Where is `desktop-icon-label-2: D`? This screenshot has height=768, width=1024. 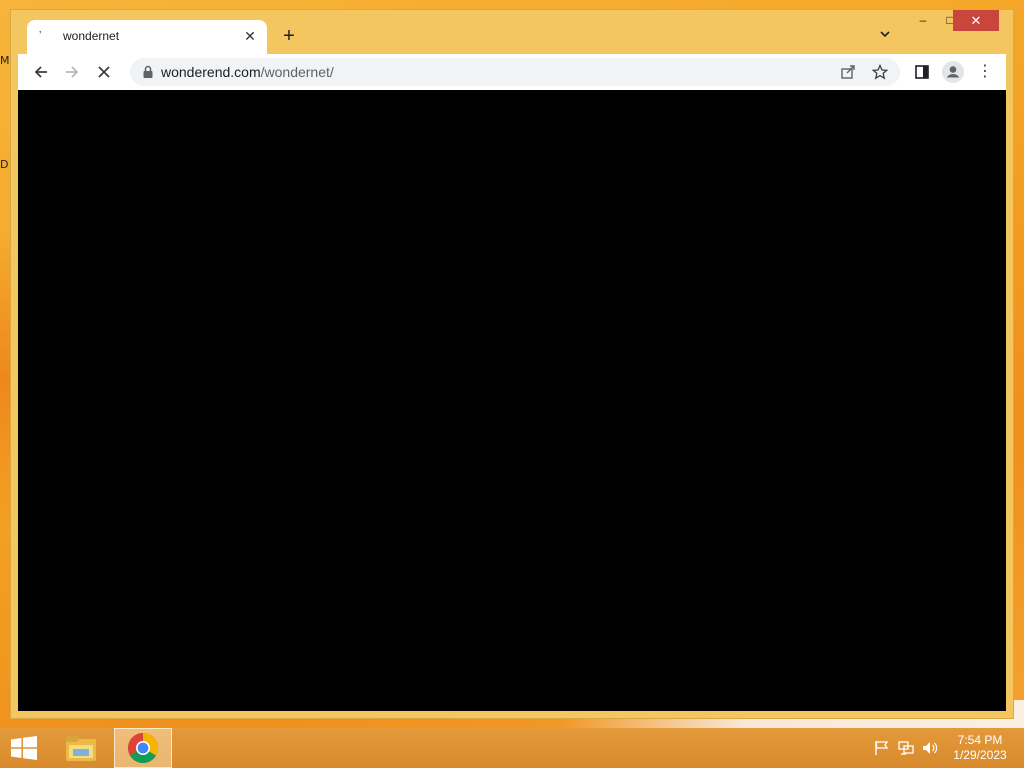 desktop-icon-label-2: D is located at coordinates (4, 164).